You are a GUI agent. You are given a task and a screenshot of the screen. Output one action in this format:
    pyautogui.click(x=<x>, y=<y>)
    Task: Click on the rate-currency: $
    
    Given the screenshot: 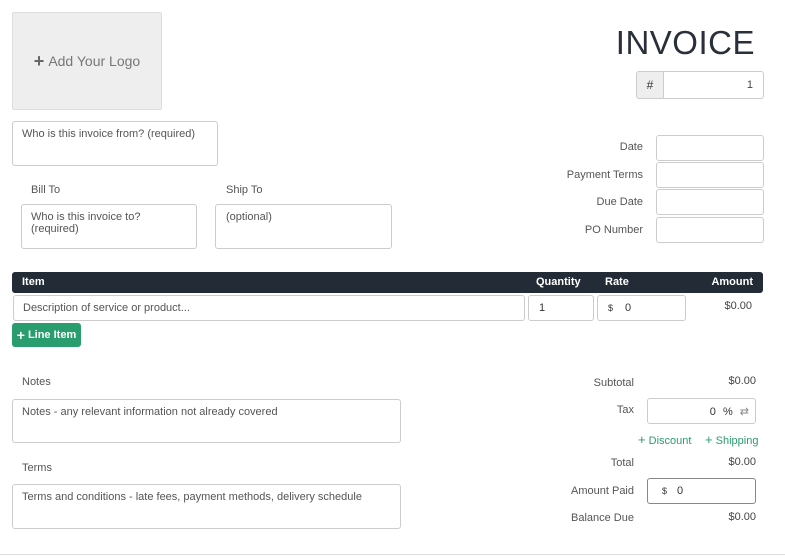 What is the action you would take?
    pyautogui.click(x=611, y=308)
    